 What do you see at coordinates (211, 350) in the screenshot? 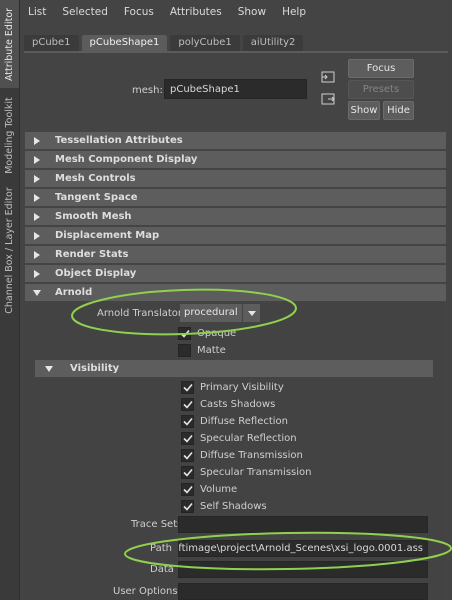
I see `matte-label: Matte` at bounding box center [211, 350].